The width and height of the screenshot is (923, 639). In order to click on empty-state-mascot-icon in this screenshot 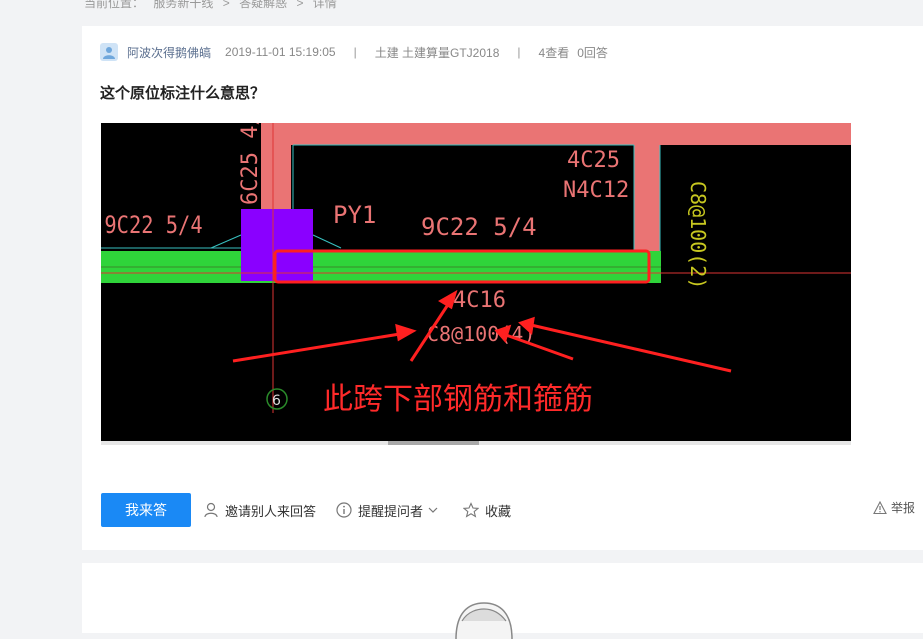, I will do `click(484, 620)`.